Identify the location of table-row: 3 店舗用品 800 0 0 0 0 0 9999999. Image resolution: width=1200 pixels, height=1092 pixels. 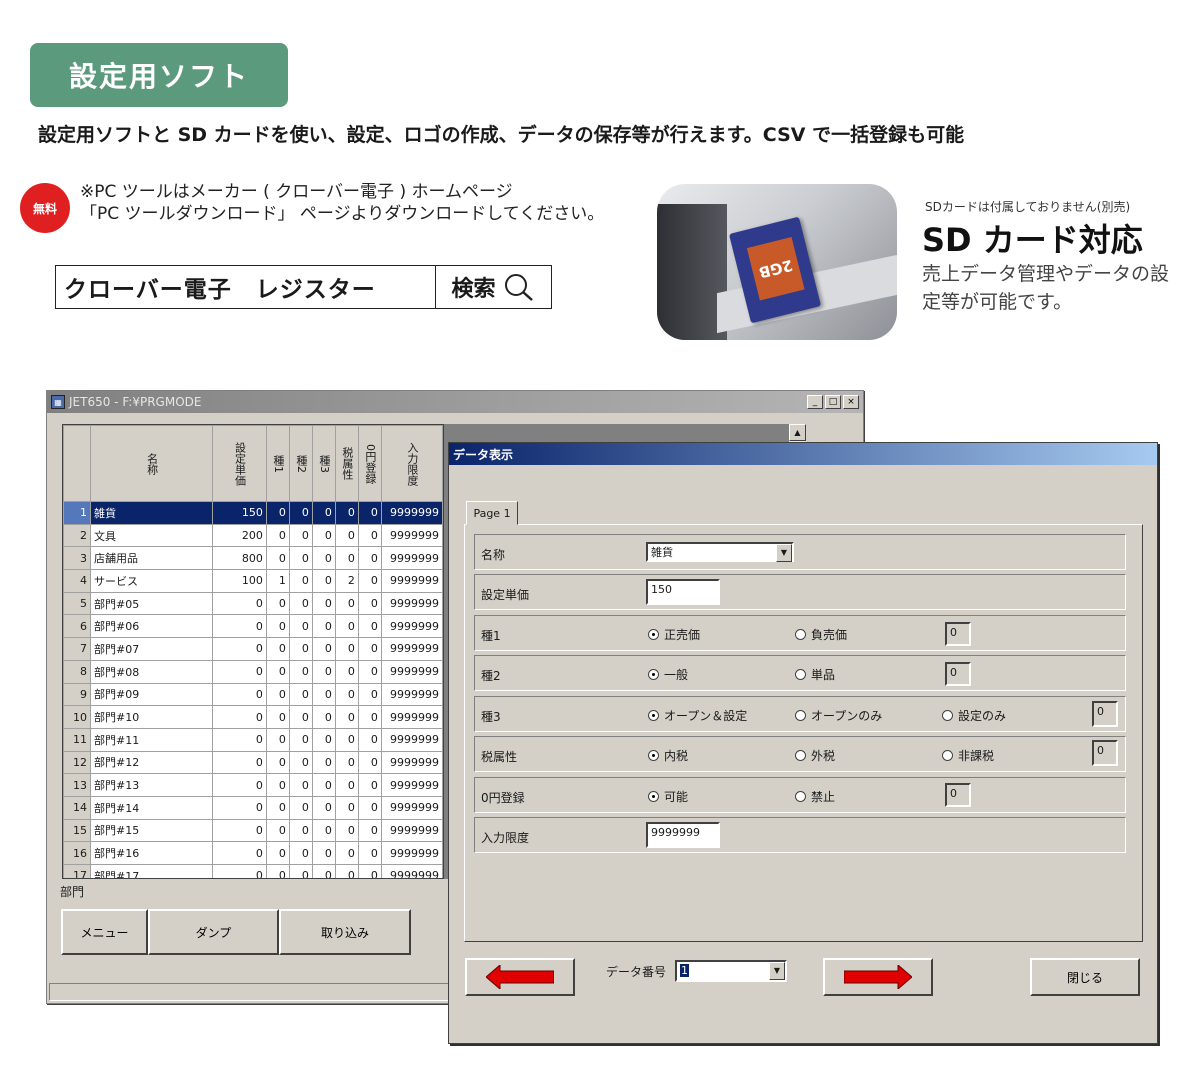
(253, 558).